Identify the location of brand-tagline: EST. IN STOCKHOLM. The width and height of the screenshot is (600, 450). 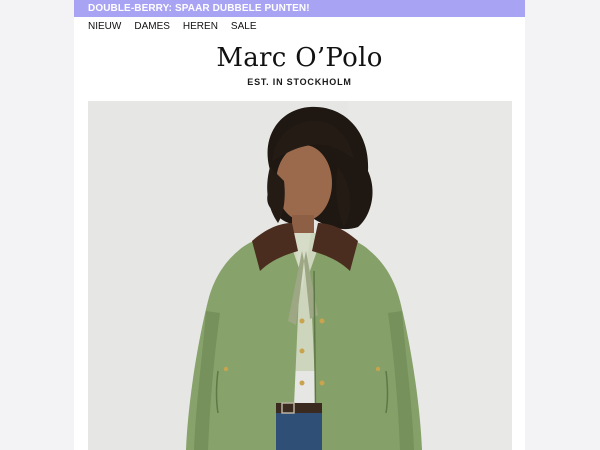
(299, 82).